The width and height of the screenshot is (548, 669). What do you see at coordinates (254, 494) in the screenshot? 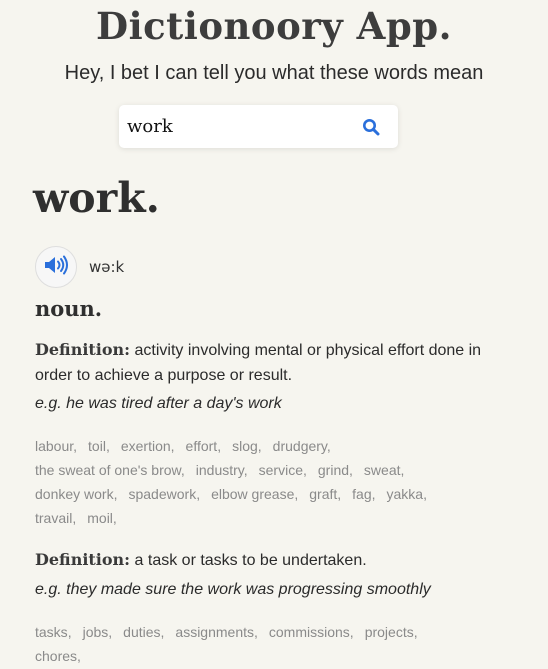
I see `synonym-item: elbow grease` at bounding box center [254, 494].